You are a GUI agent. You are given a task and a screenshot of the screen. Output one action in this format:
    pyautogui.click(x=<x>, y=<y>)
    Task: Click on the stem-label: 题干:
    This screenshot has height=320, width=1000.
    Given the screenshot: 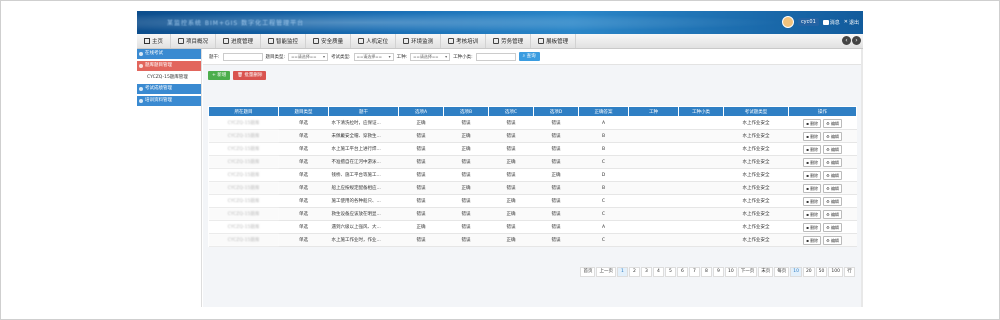 What is the action you would take?
    pyautogui.click(x=214, y=57)
    